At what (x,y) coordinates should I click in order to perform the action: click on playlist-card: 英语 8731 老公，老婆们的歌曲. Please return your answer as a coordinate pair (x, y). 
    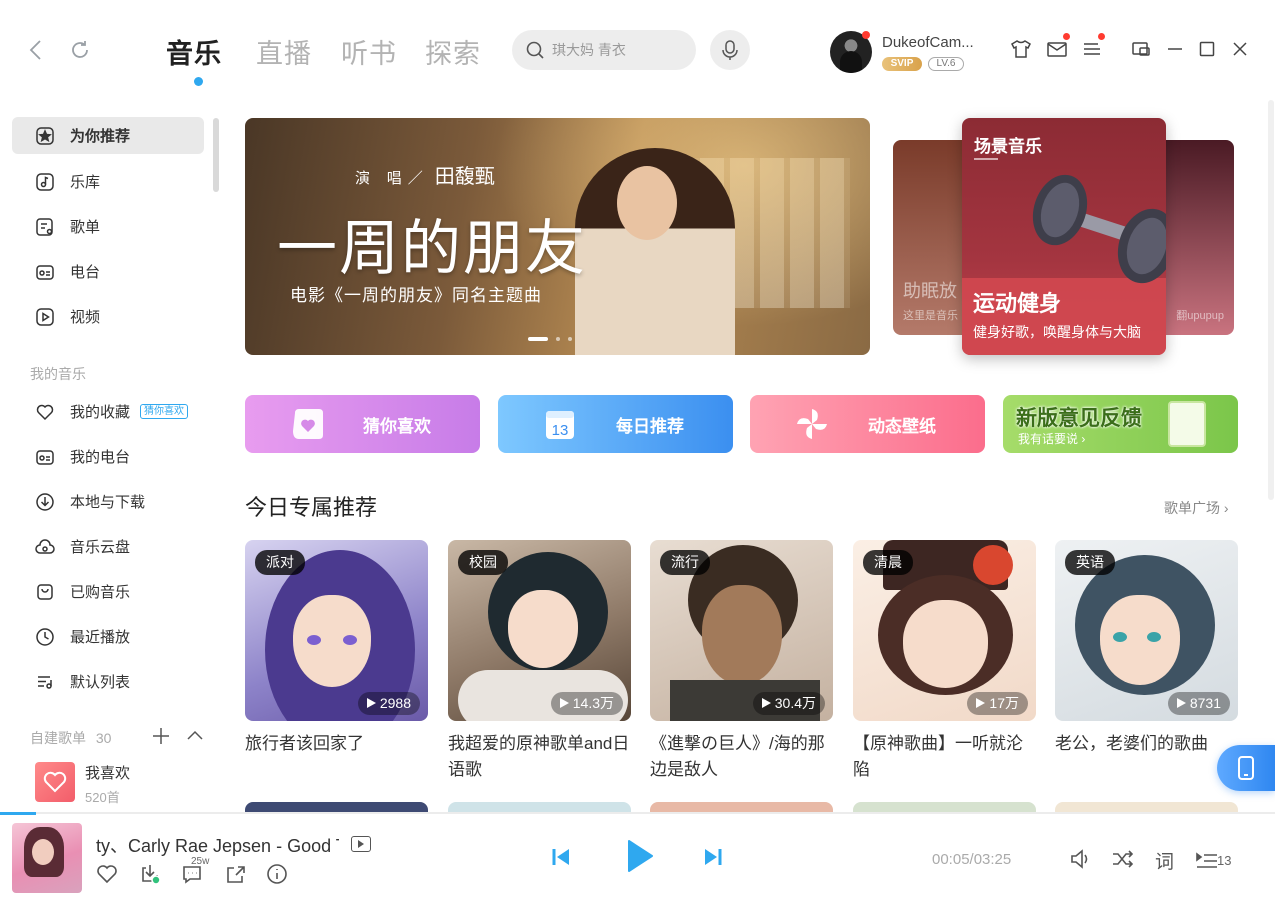
    Looking at the image, I should click on (1146, 661).